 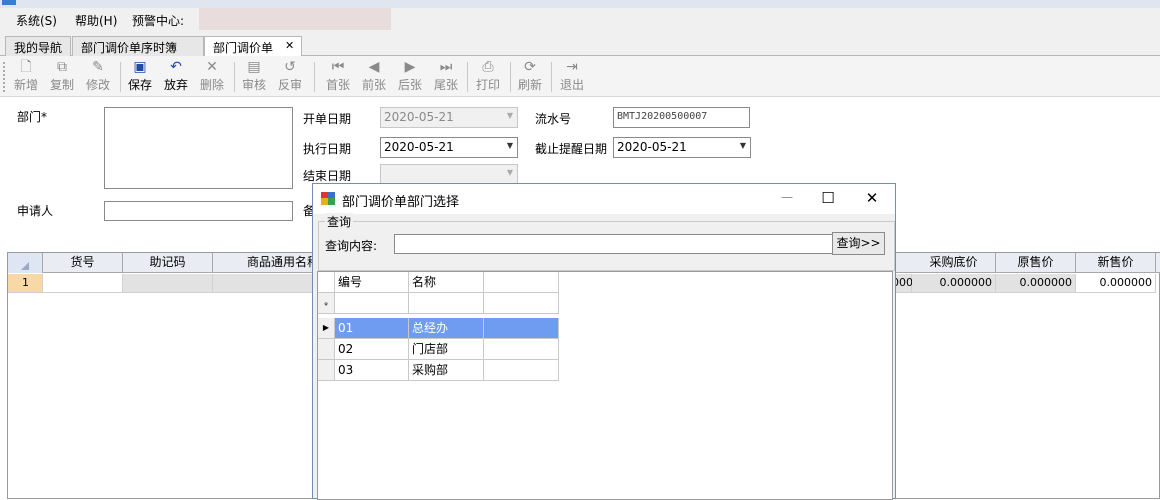 What do you see at coordinates (521, 282) in the screenshot?
I see `col-header-extra` at bounding box center [521, 282].